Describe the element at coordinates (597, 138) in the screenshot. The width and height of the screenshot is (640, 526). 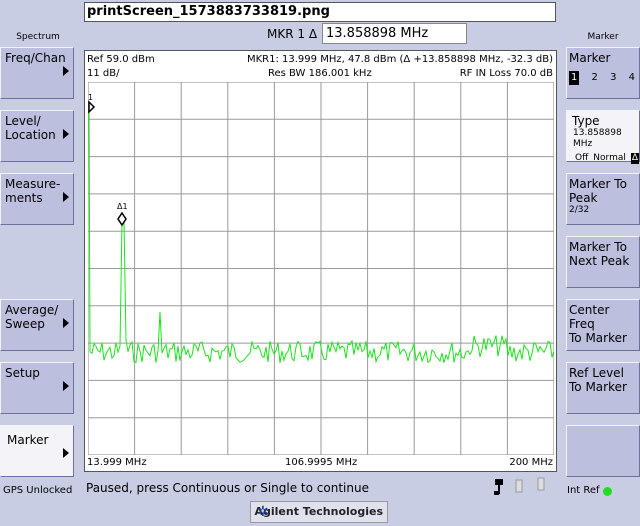
I see `marker-type-value: 13.858898 MHz` at that location.